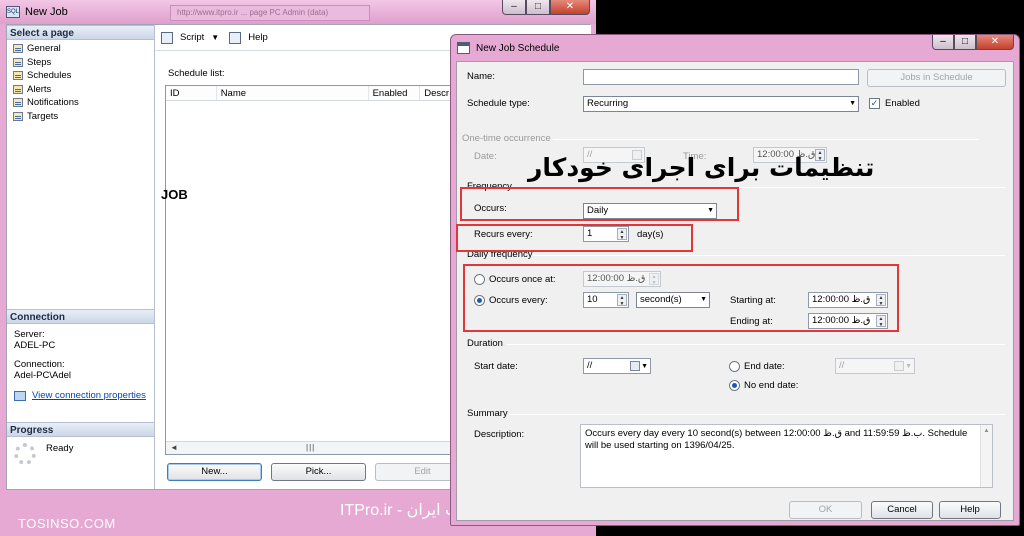 The width and height of the screenshot is (1024, 536). I want to click on frequency-group: Frequency, so click(489, 186).